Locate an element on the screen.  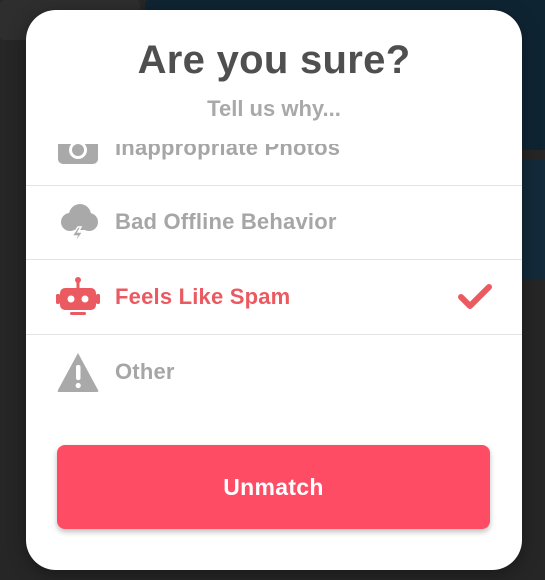
reason-option-bad-offline-behavior: Bad Offline Behavior is located at coordinates (274, 222).